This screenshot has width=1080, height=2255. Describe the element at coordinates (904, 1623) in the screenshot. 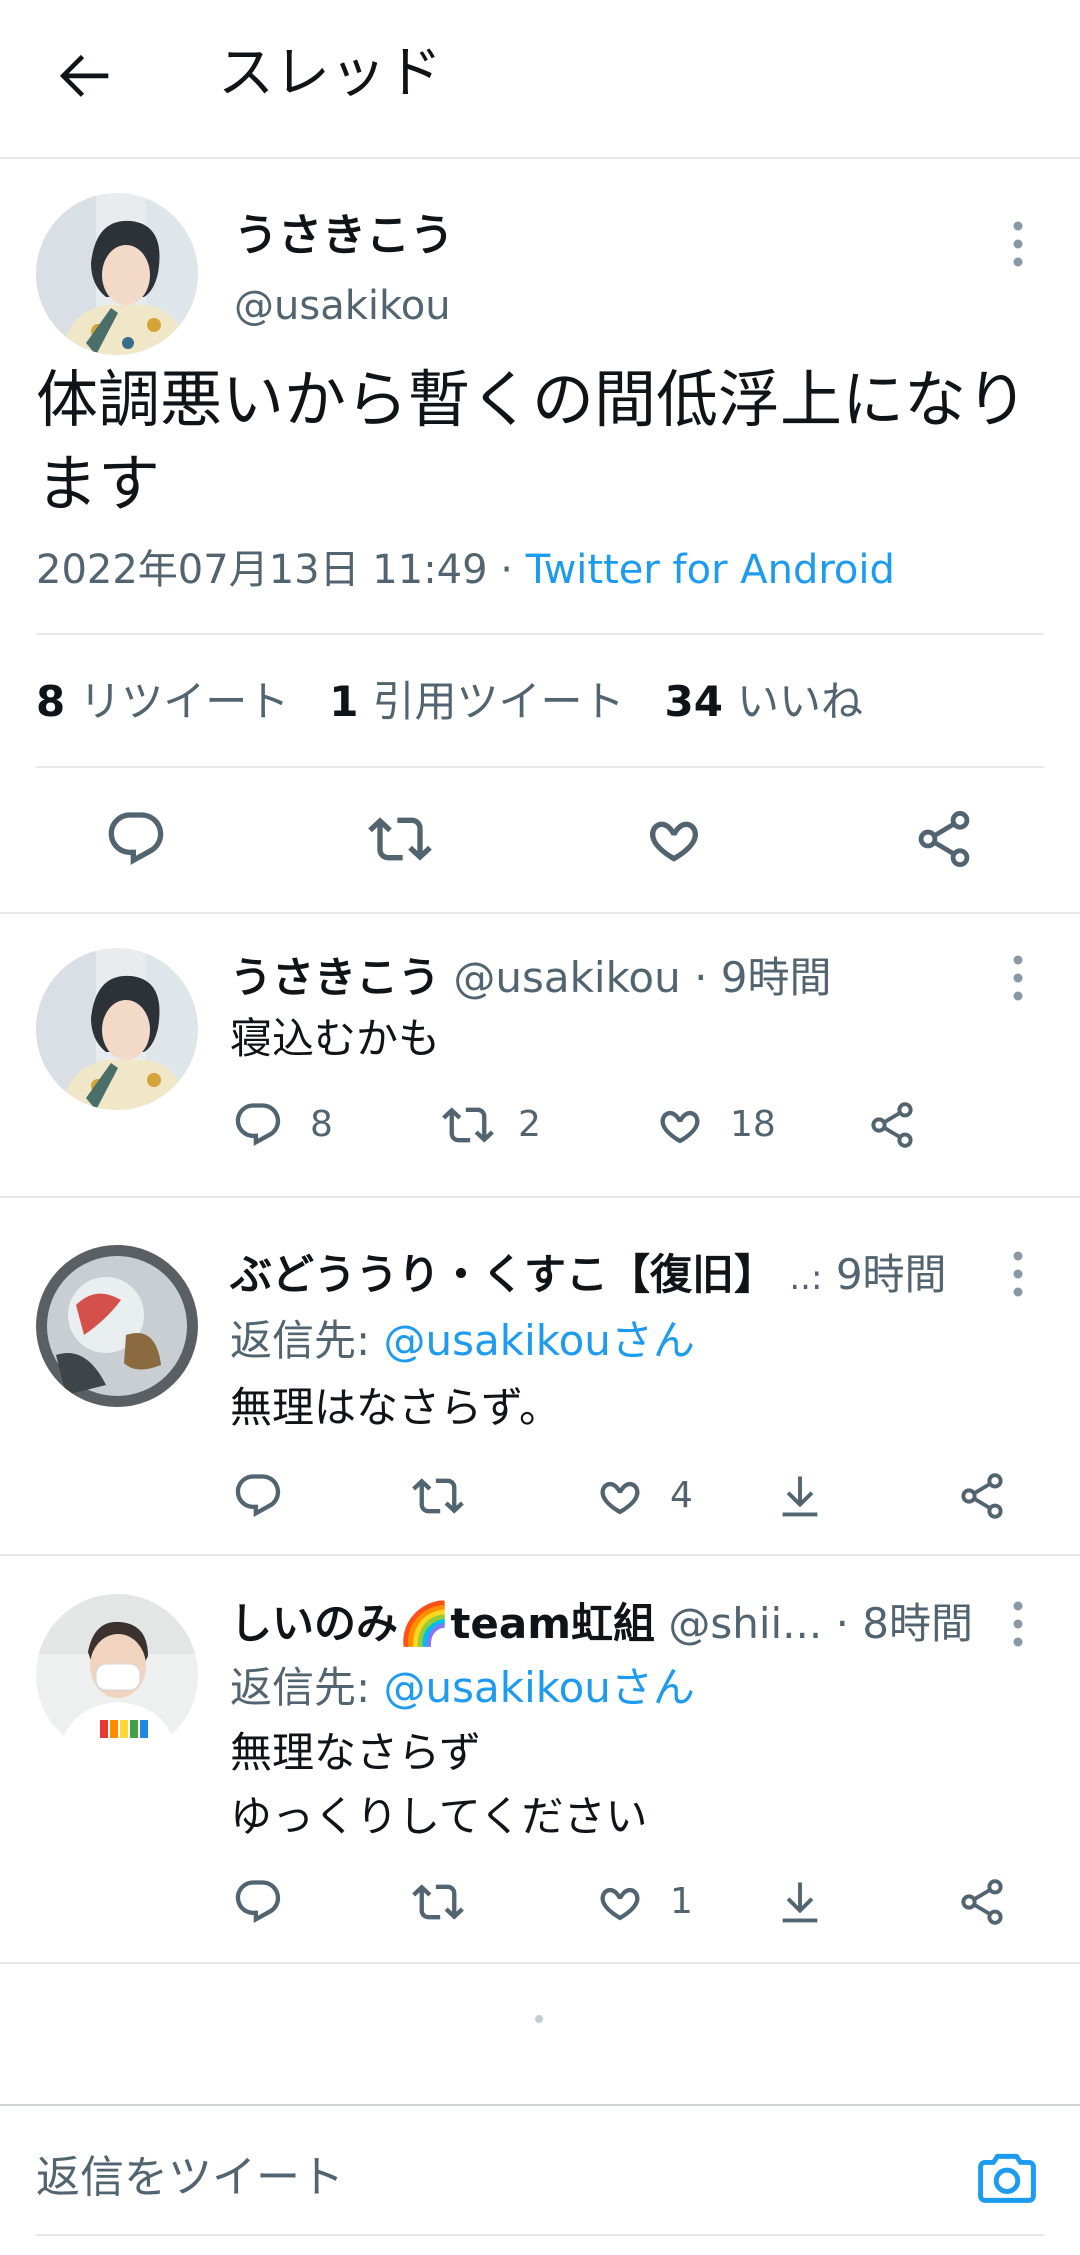

I see `reply-time: · 8時間` at that location.